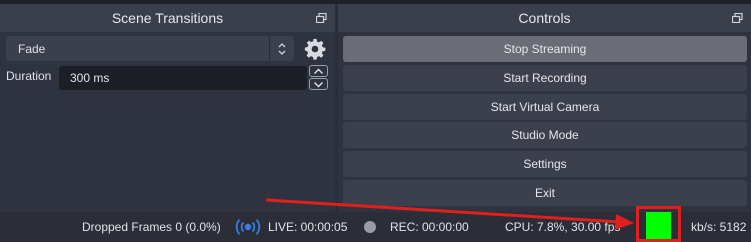 The image size is (751, 242). What do you see at coordinates (90, 78) in the screenshot?
I see `duration-value: 300 ms` at bounding box center [90, 78].